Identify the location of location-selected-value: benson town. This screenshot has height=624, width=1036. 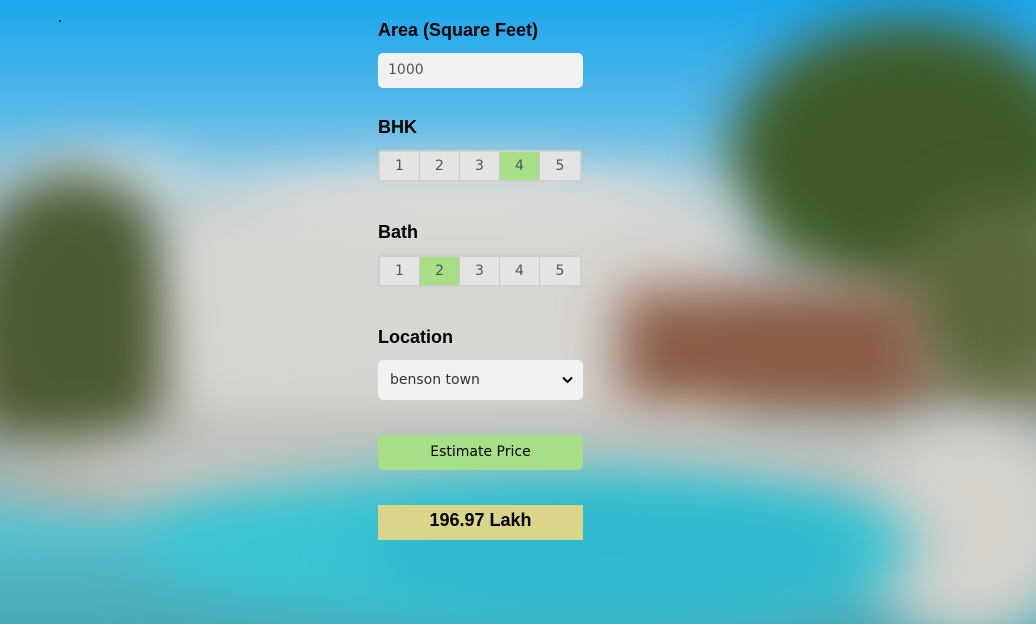
(435, 380).